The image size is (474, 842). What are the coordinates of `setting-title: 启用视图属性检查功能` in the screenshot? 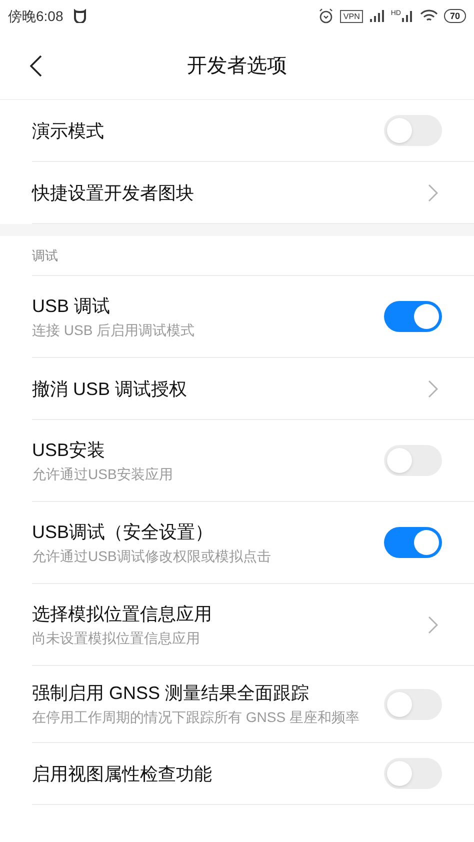 It's located at (122, 774).